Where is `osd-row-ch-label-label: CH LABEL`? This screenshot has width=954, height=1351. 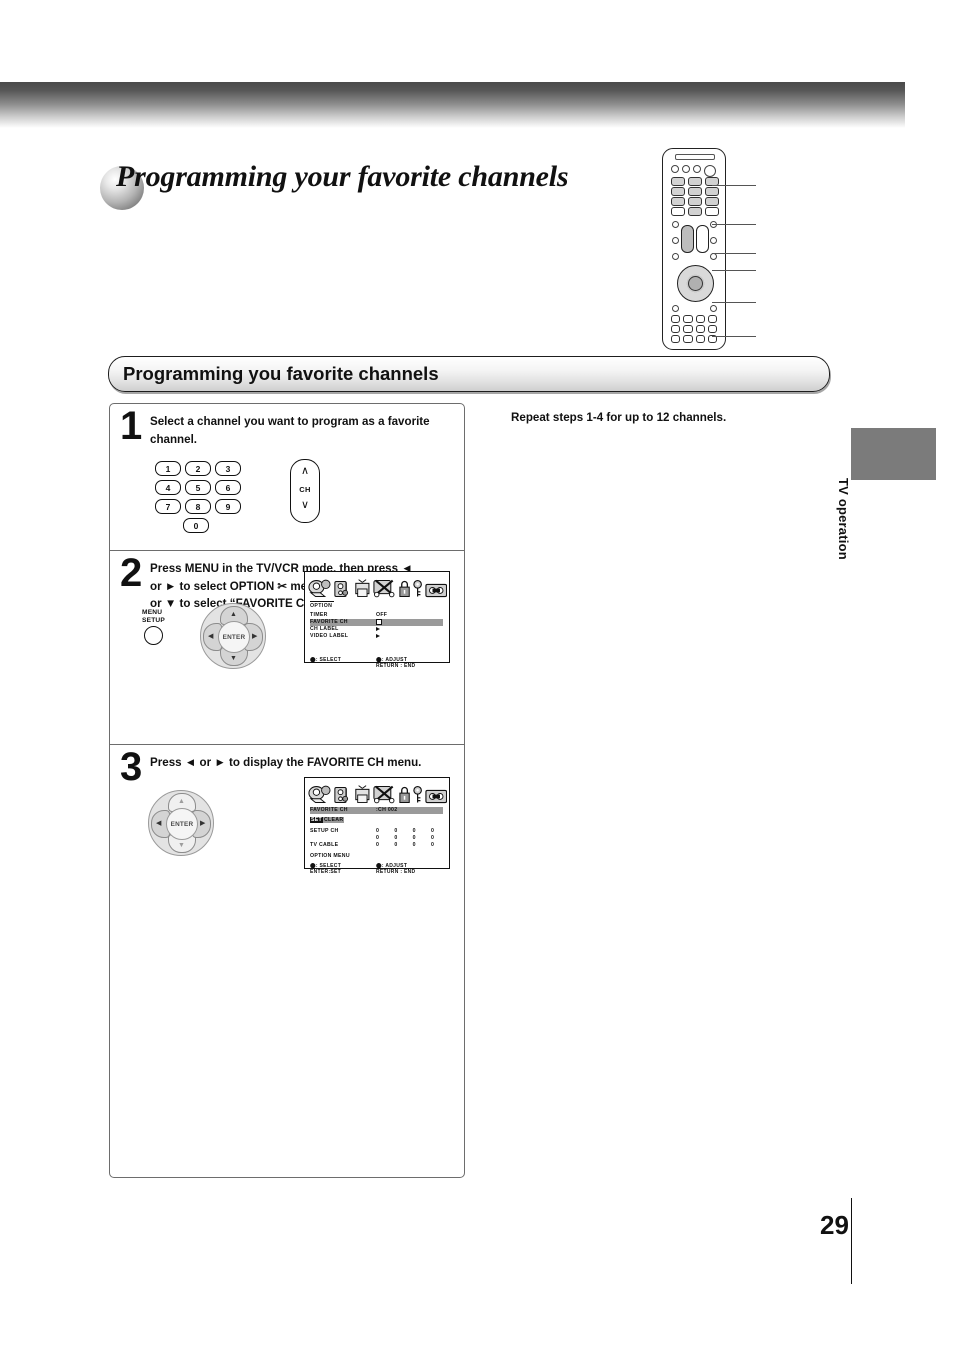 osd-row-ch-label-label: CH LABEL is located at coordinates (324, 629).